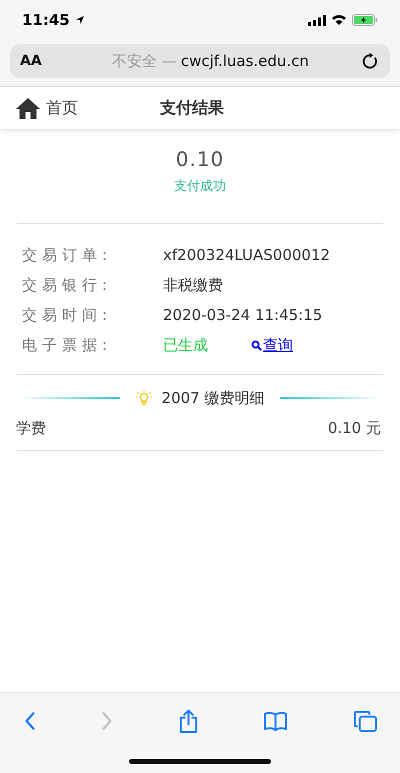  What do you see at coordinates (31, 428) in the screenshot?
I see `fee-name: 学费` at bounding box center [31, 428].